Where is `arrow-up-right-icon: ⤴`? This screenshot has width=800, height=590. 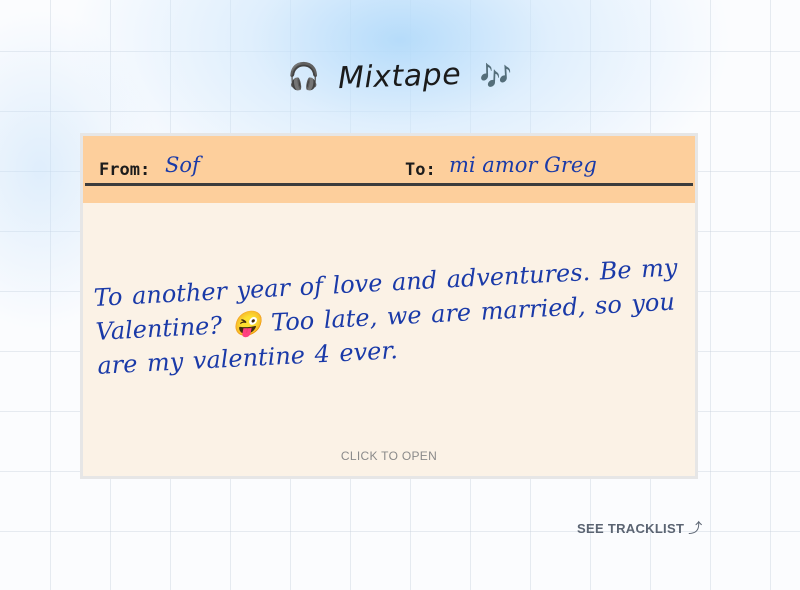
arrow-up-right-icon: ⤴ is located at coordinates (695, 528).